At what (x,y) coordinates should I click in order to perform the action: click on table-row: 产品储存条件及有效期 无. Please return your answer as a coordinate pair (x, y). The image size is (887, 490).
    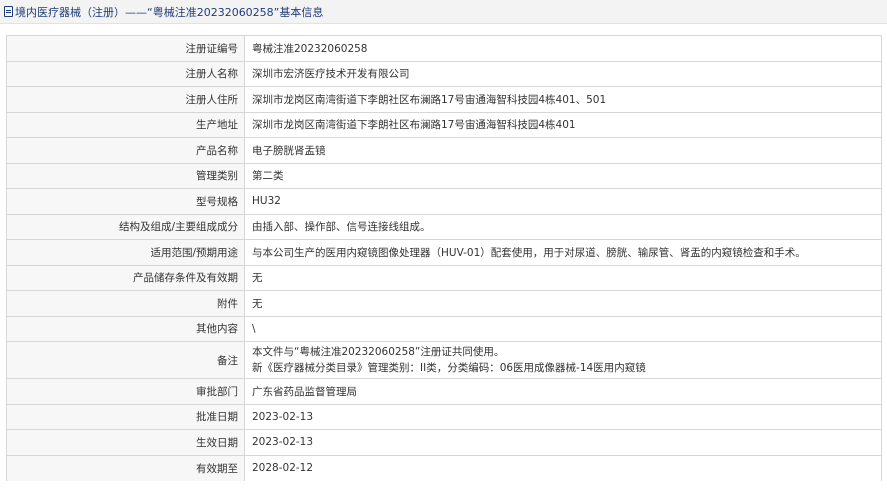
    Looking at the image, I should click on (444, 277).